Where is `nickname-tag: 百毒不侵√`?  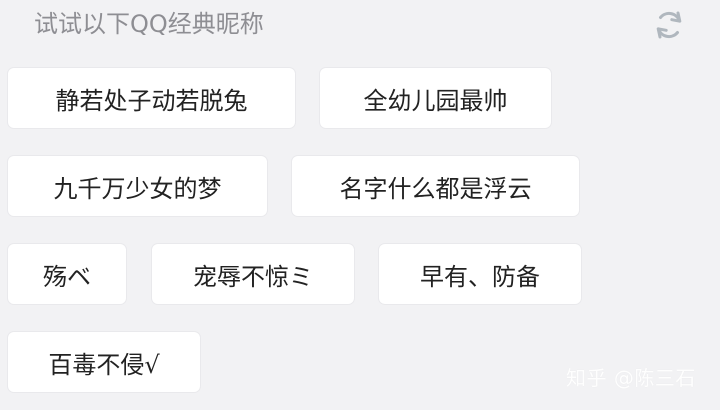 nickname-tag: 百毒不侵√ is located at coordinates (104, 362).